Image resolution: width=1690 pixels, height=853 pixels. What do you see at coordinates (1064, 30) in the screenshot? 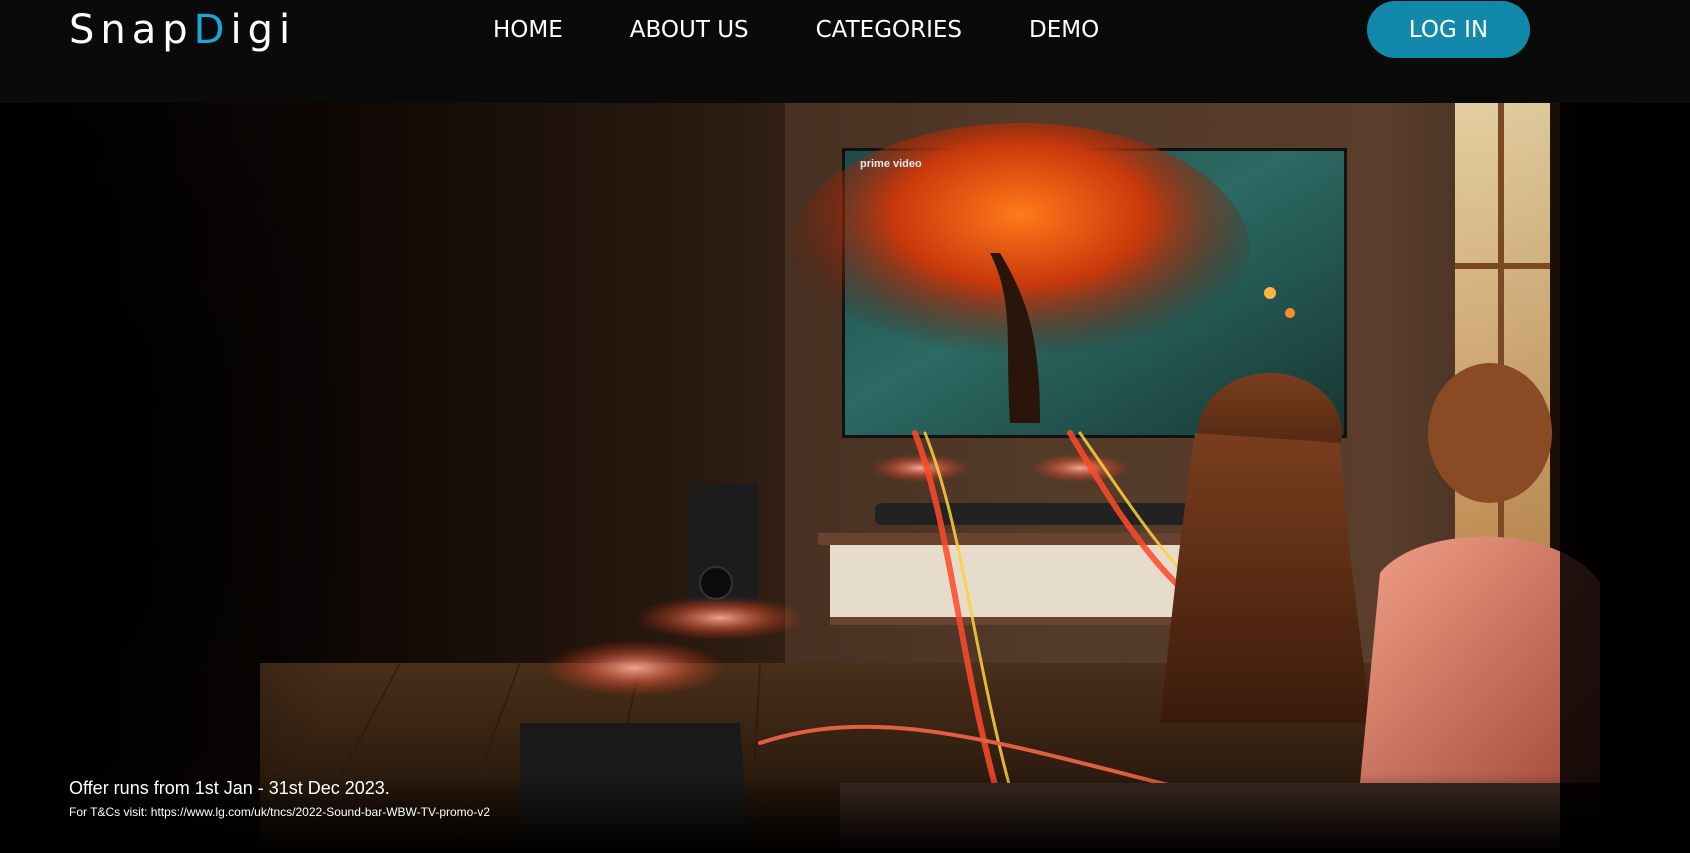
I see `nav-link-demo: DEMO` at bounding box center [1064, 30].